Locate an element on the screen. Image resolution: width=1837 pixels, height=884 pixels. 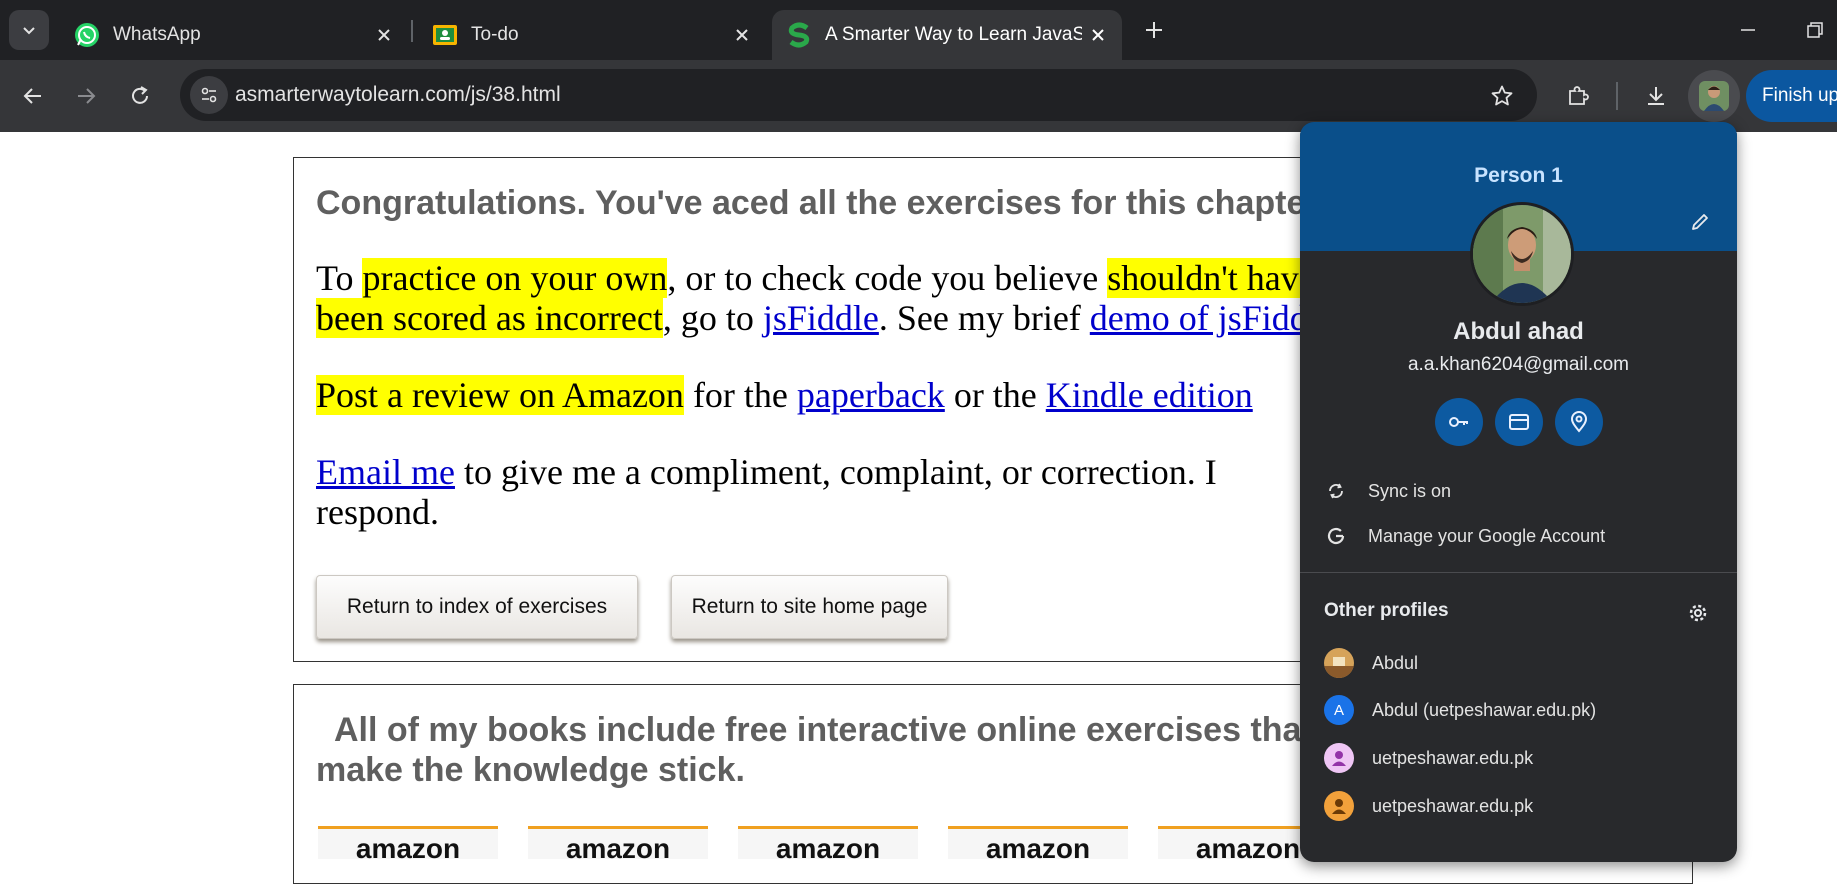
paragraph-email-line2: respond. is located at coordinates (377, 512).